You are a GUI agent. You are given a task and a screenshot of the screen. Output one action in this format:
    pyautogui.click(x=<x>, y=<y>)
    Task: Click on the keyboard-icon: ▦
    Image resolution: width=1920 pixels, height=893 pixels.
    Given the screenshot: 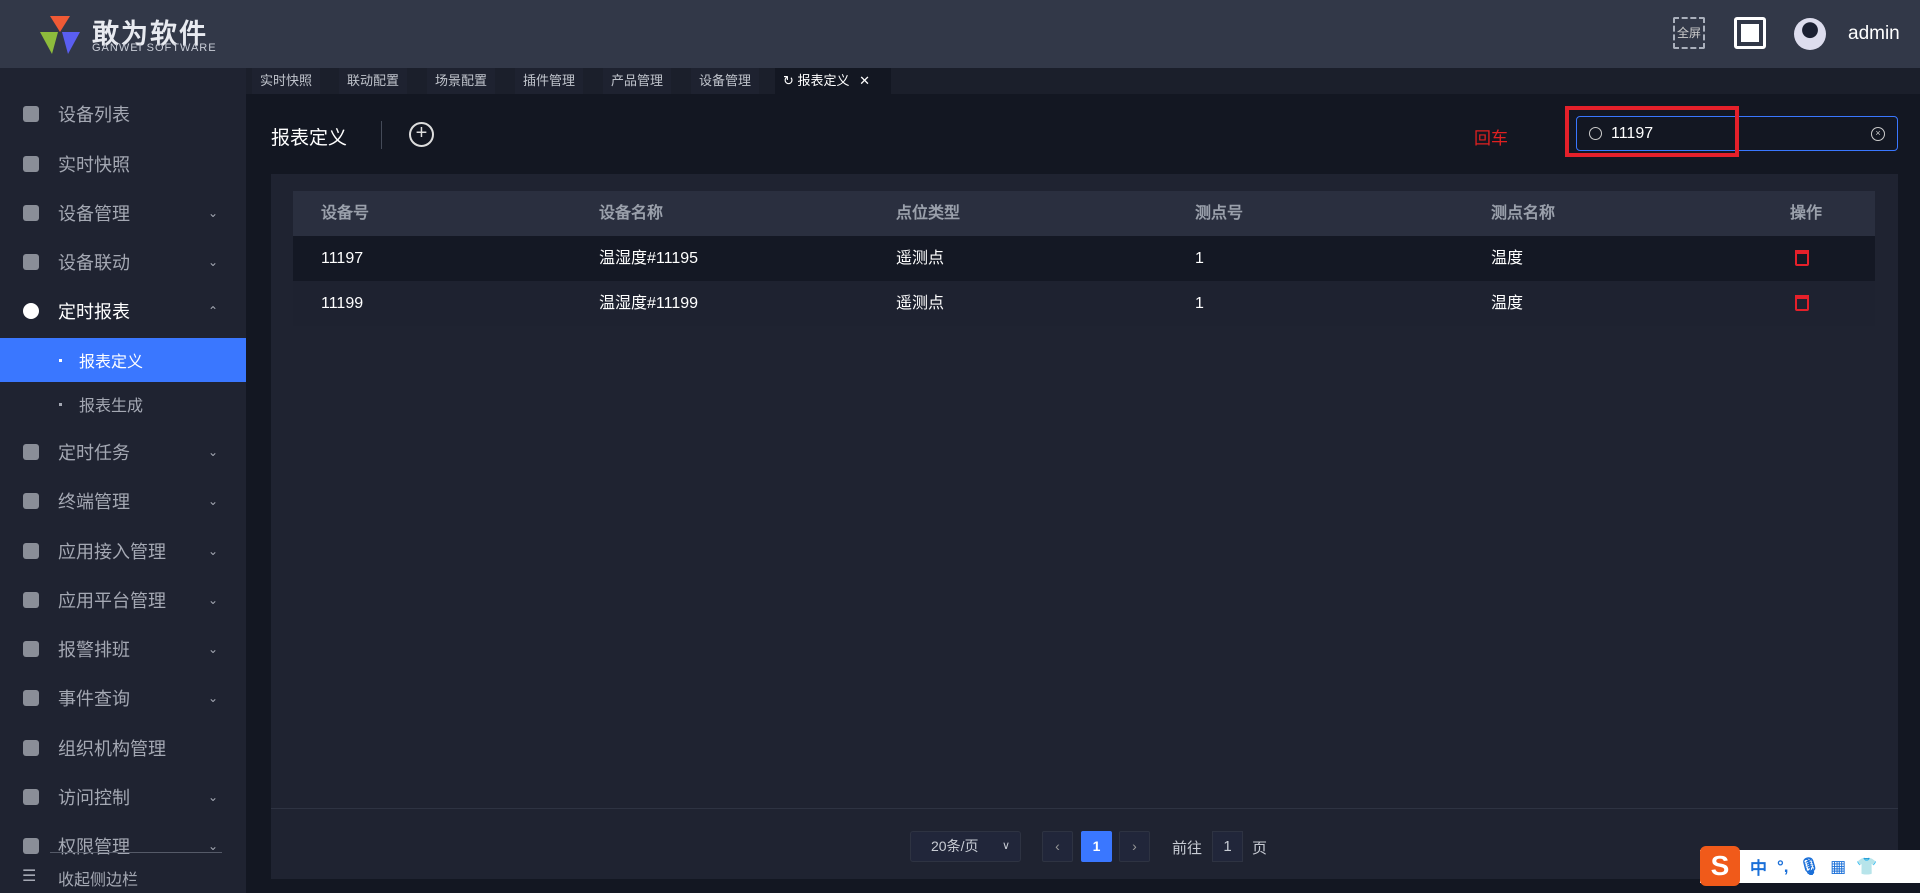 What is the action you would take?
    pyautogui.click(x=1838, y=867)
    